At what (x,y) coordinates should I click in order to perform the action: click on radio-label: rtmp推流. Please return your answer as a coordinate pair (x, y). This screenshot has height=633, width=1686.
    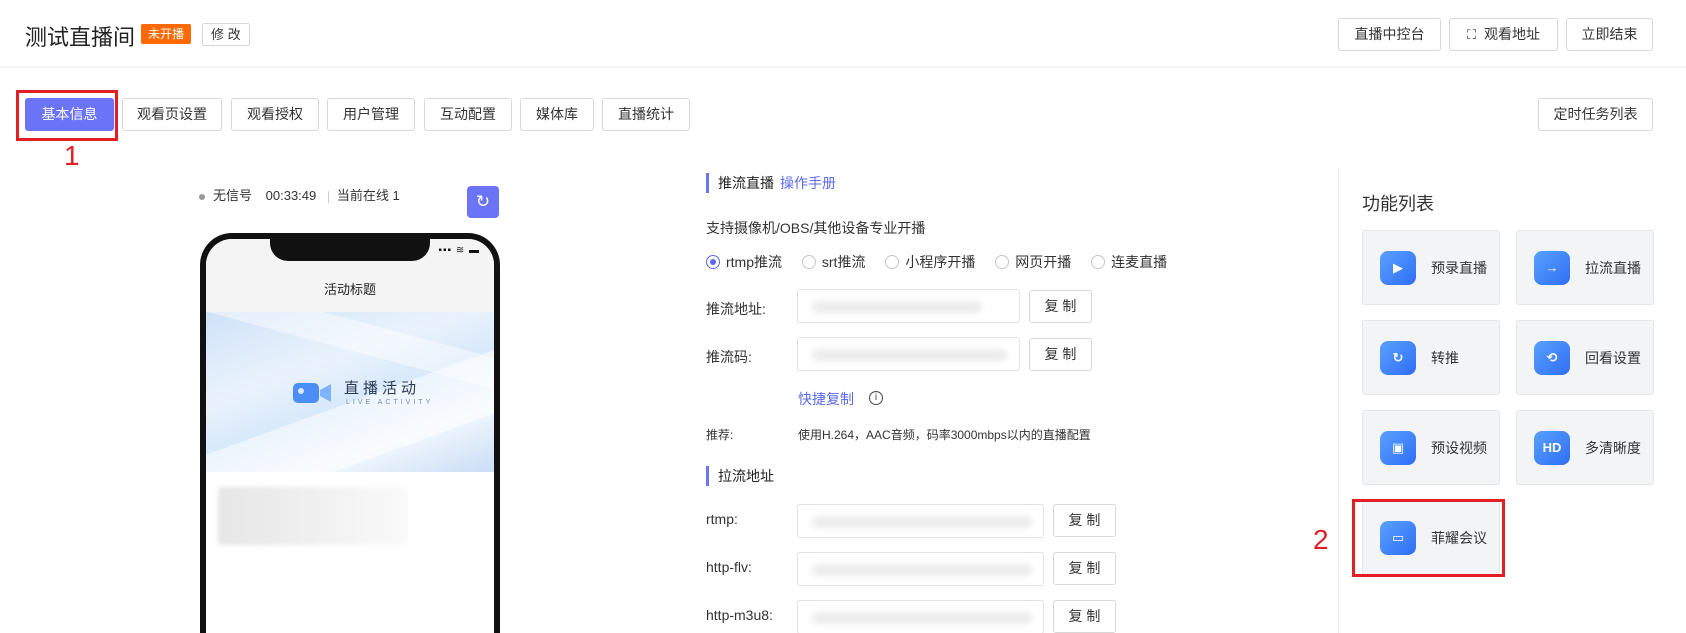
    Looking at the image, I should click on (754, 262).